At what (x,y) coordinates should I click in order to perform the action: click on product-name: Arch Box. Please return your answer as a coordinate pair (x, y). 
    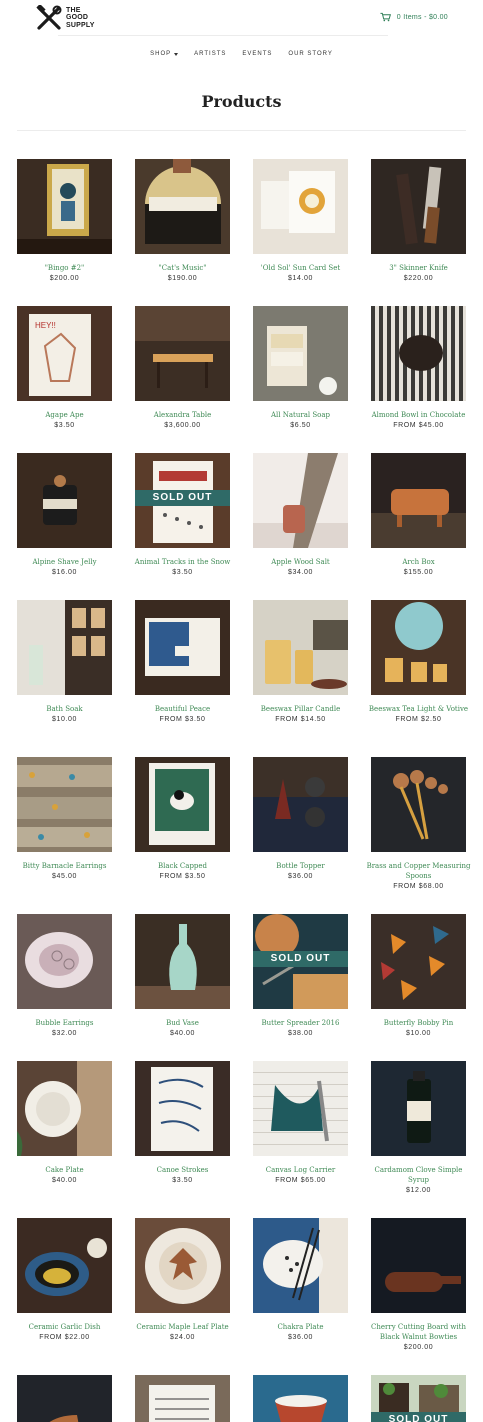
    Looking at the image, I should click on (419, 562).